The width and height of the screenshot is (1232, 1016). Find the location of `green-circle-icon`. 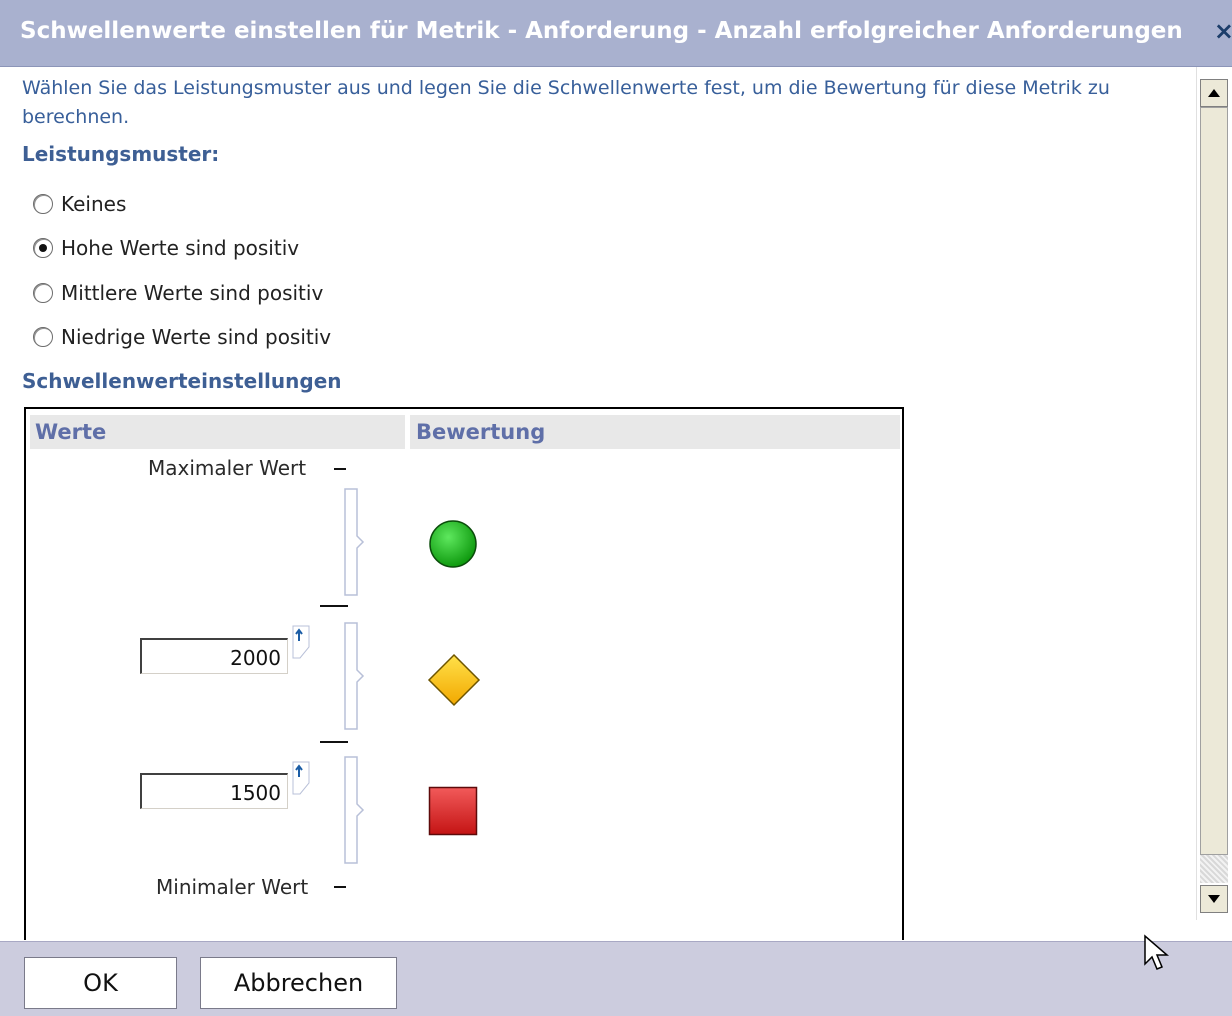

green-circle-icon is located at coordinates (453, 544).